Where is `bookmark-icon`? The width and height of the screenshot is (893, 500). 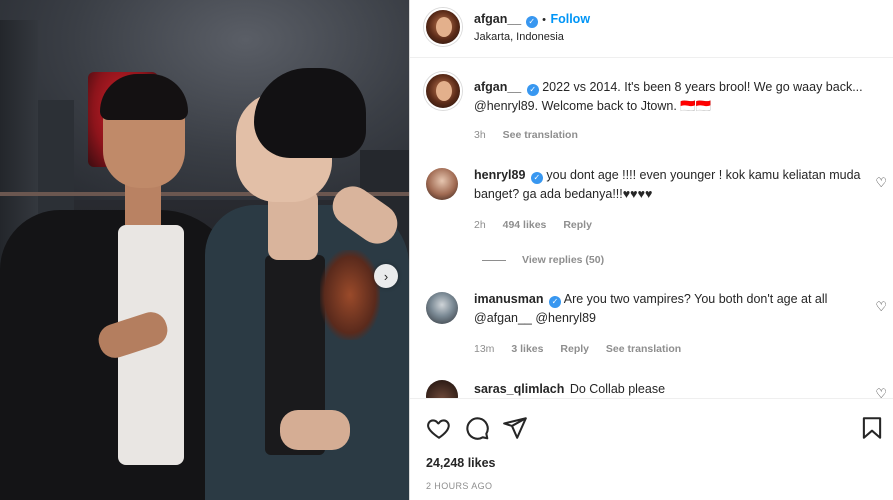
bookmark-icon is located at coordinates (872, 428).